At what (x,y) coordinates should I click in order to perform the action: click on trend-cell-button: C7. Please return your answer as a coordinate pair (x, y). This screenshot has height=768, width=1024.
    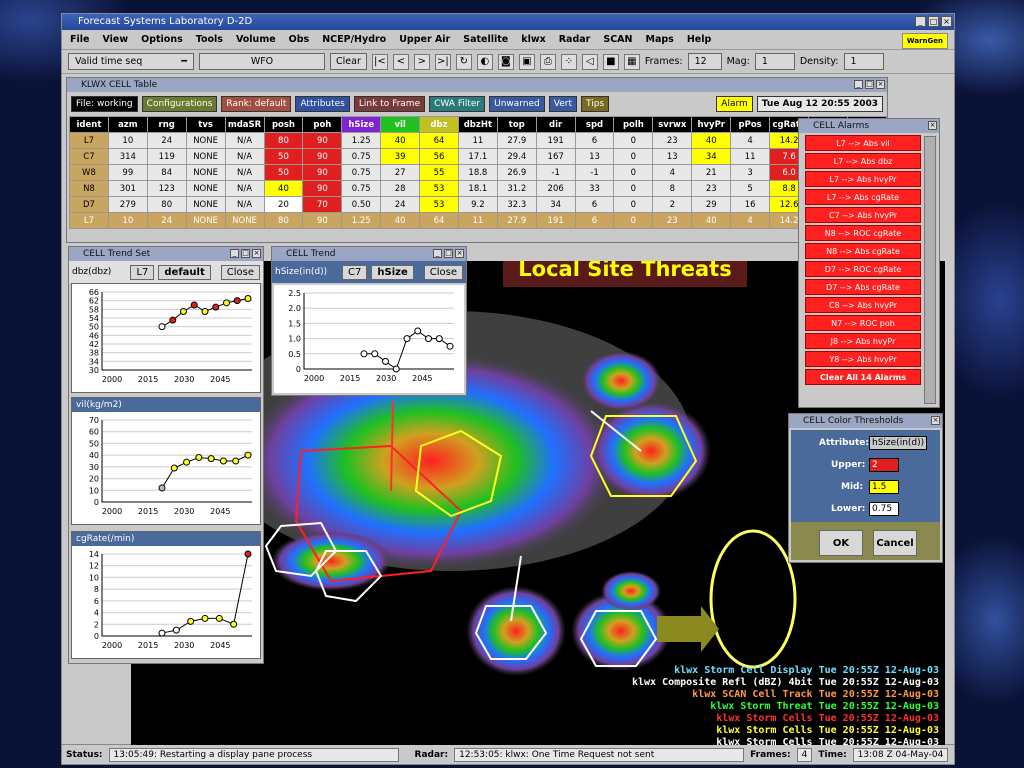
    Looking at the image, I should click on (355, 272).